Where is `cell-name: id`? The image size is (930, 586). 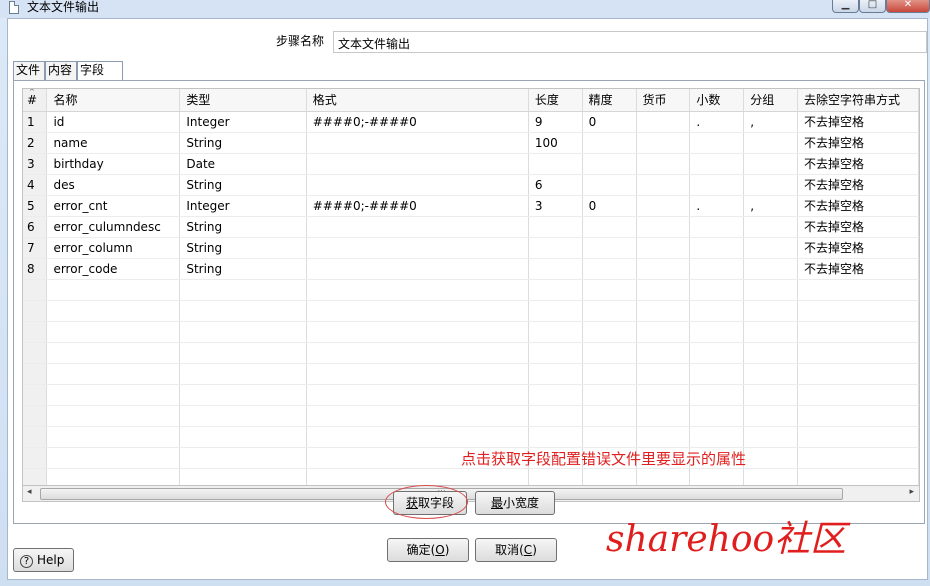
cell-name: id is located at coordinates (113, 122).